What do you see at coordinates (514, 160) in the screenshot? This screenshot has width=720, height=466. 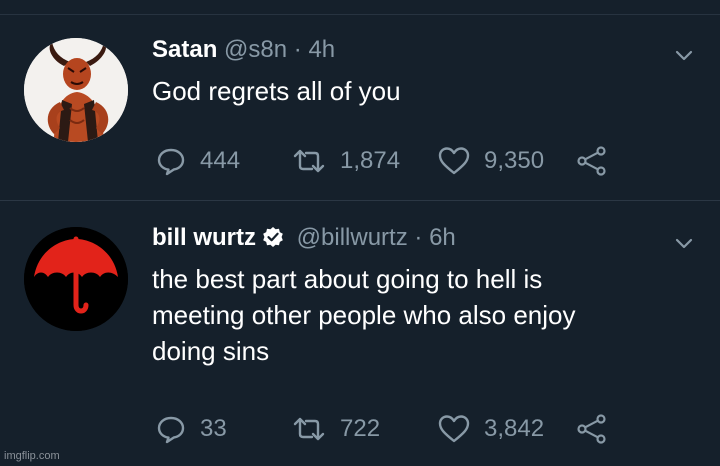 I see `like-count: 9,350` at bounding box center [514, 160].